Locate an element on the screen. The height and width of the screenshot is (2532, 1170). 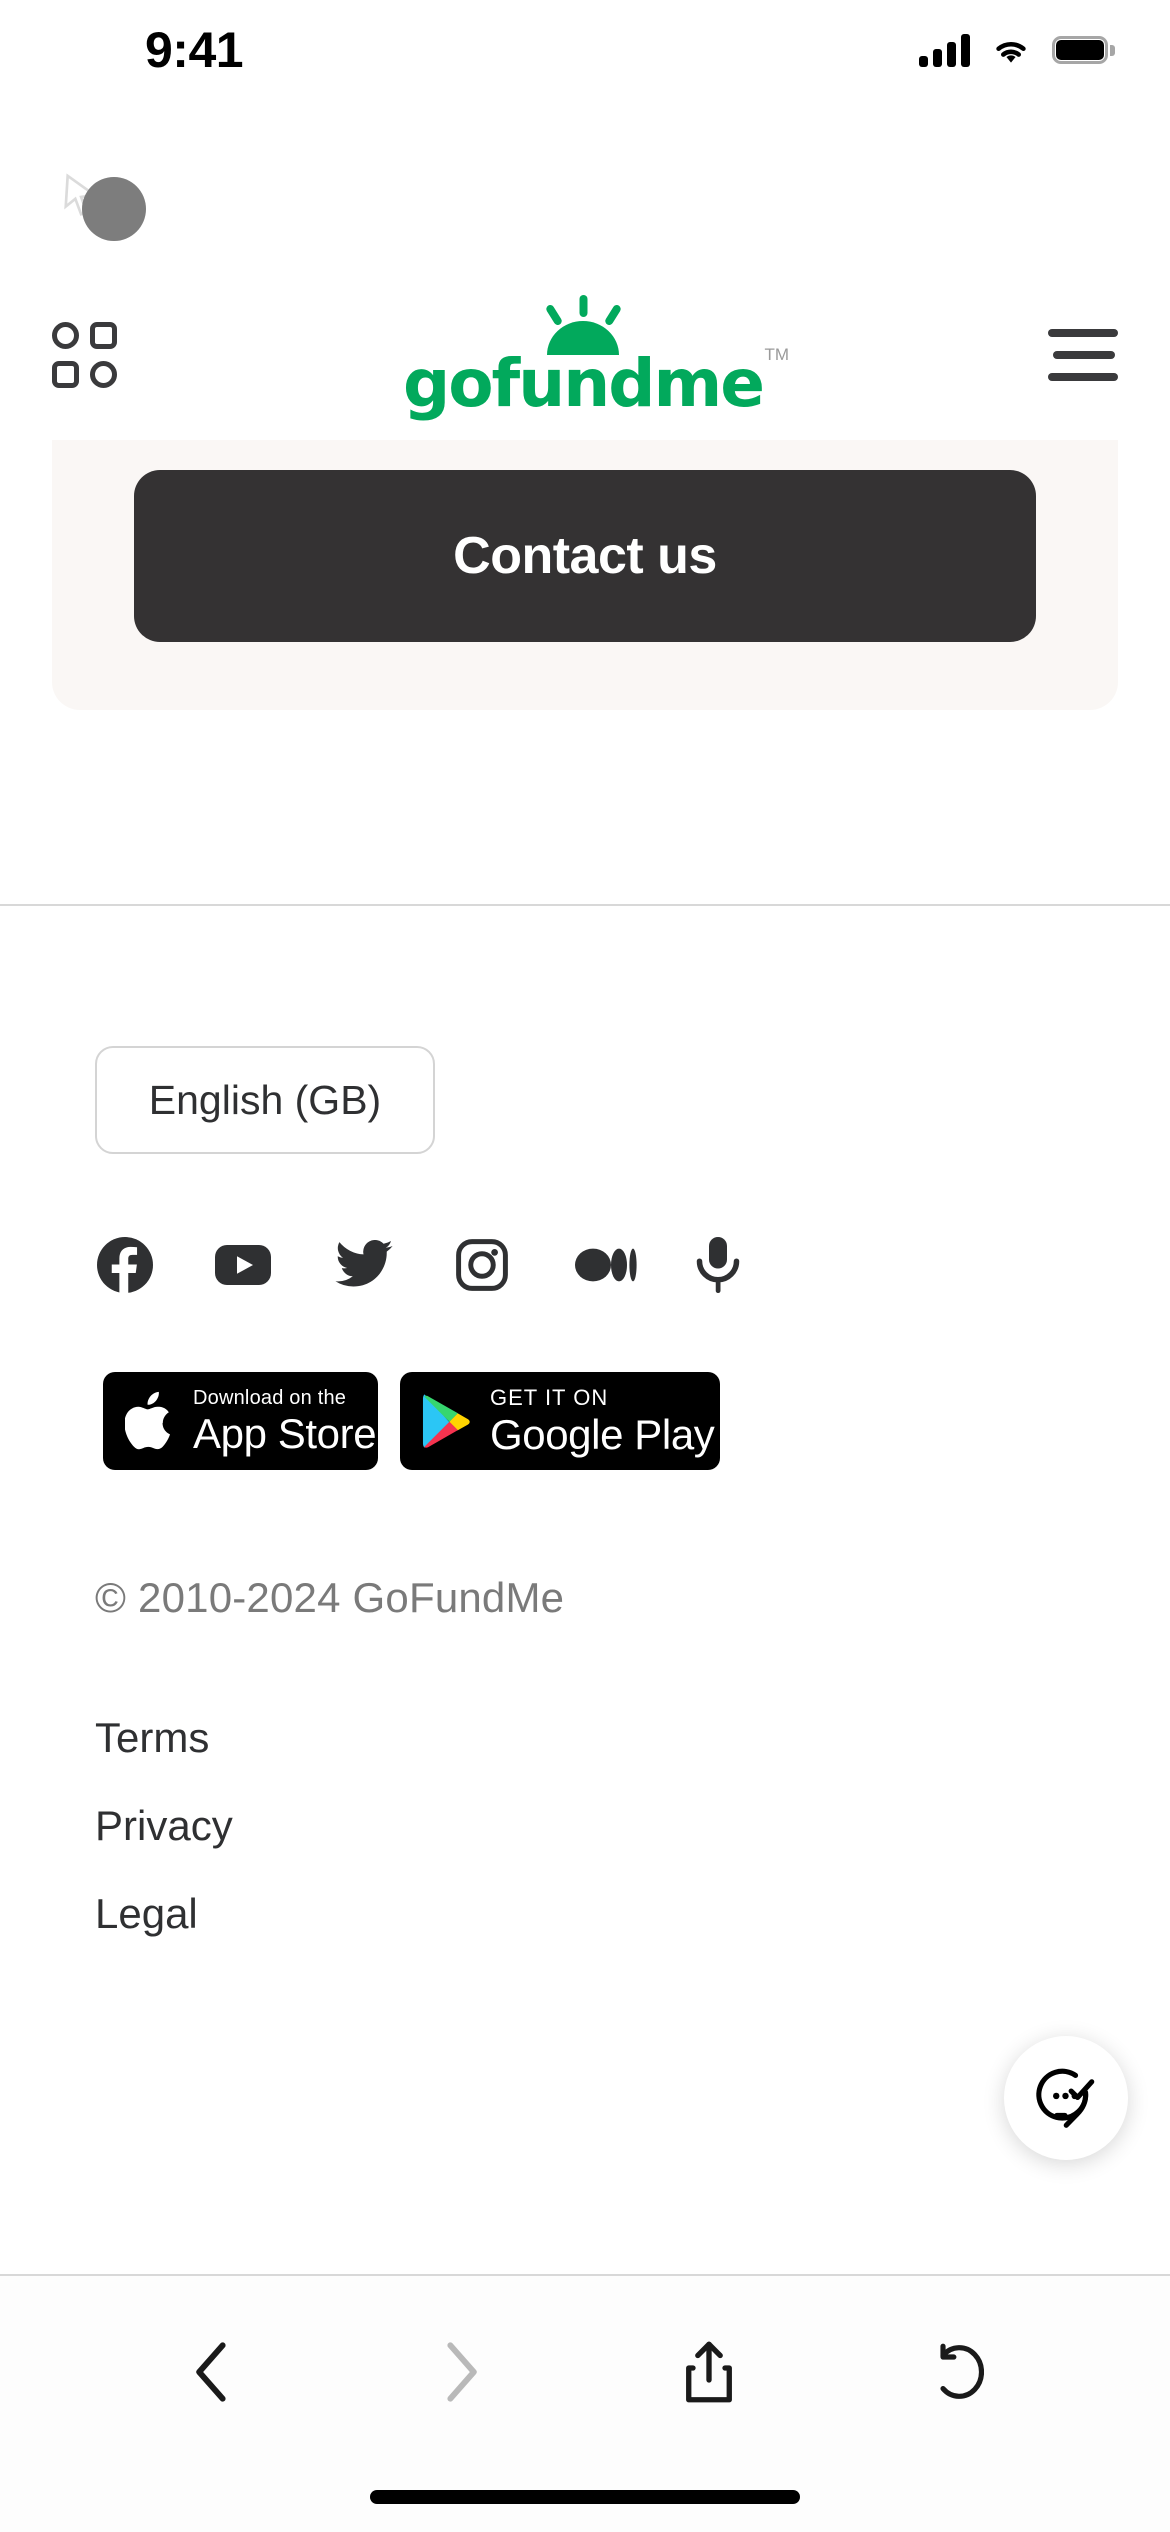
language-selector-label: English (GB) is located at coordinates (265, 1099).